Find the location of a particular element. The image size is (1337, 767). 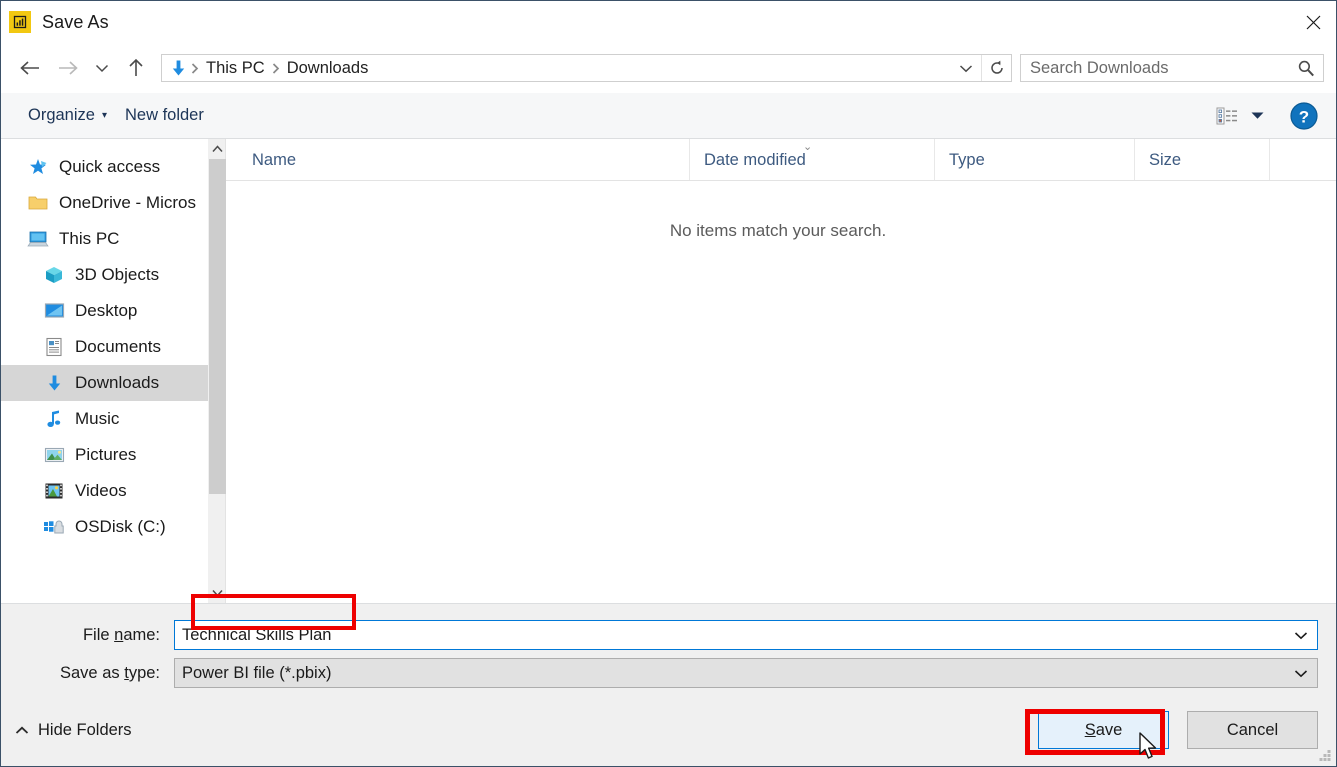

disk-drive-icon is located at coordinates (54, 527).